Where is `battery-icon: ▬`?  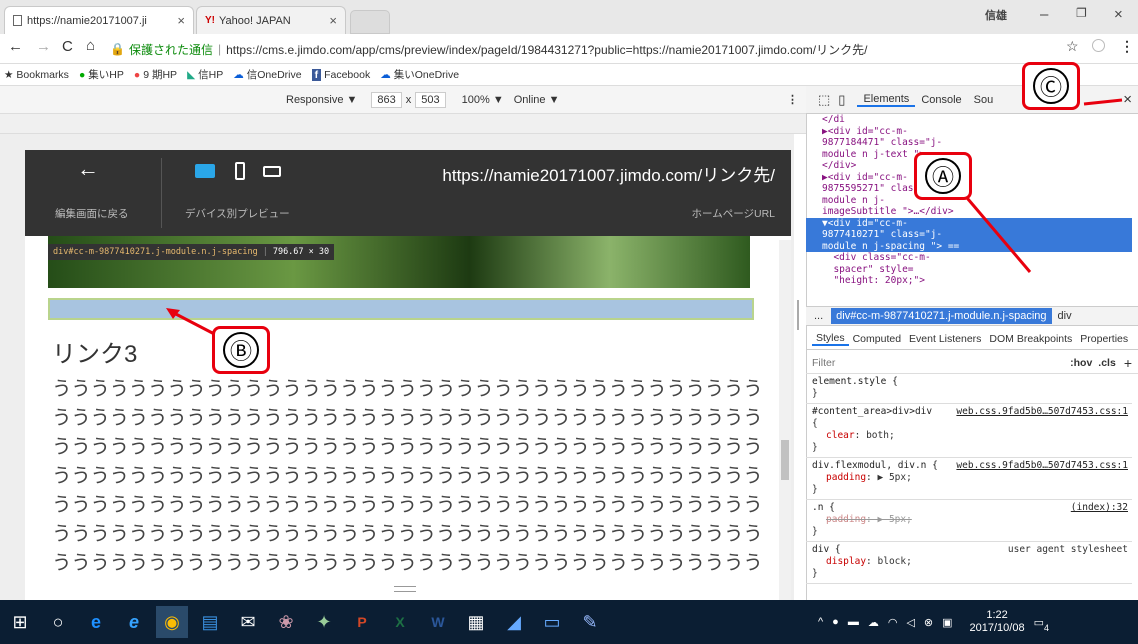
battery-icon: ▬ is located at coordinates (853, 622).